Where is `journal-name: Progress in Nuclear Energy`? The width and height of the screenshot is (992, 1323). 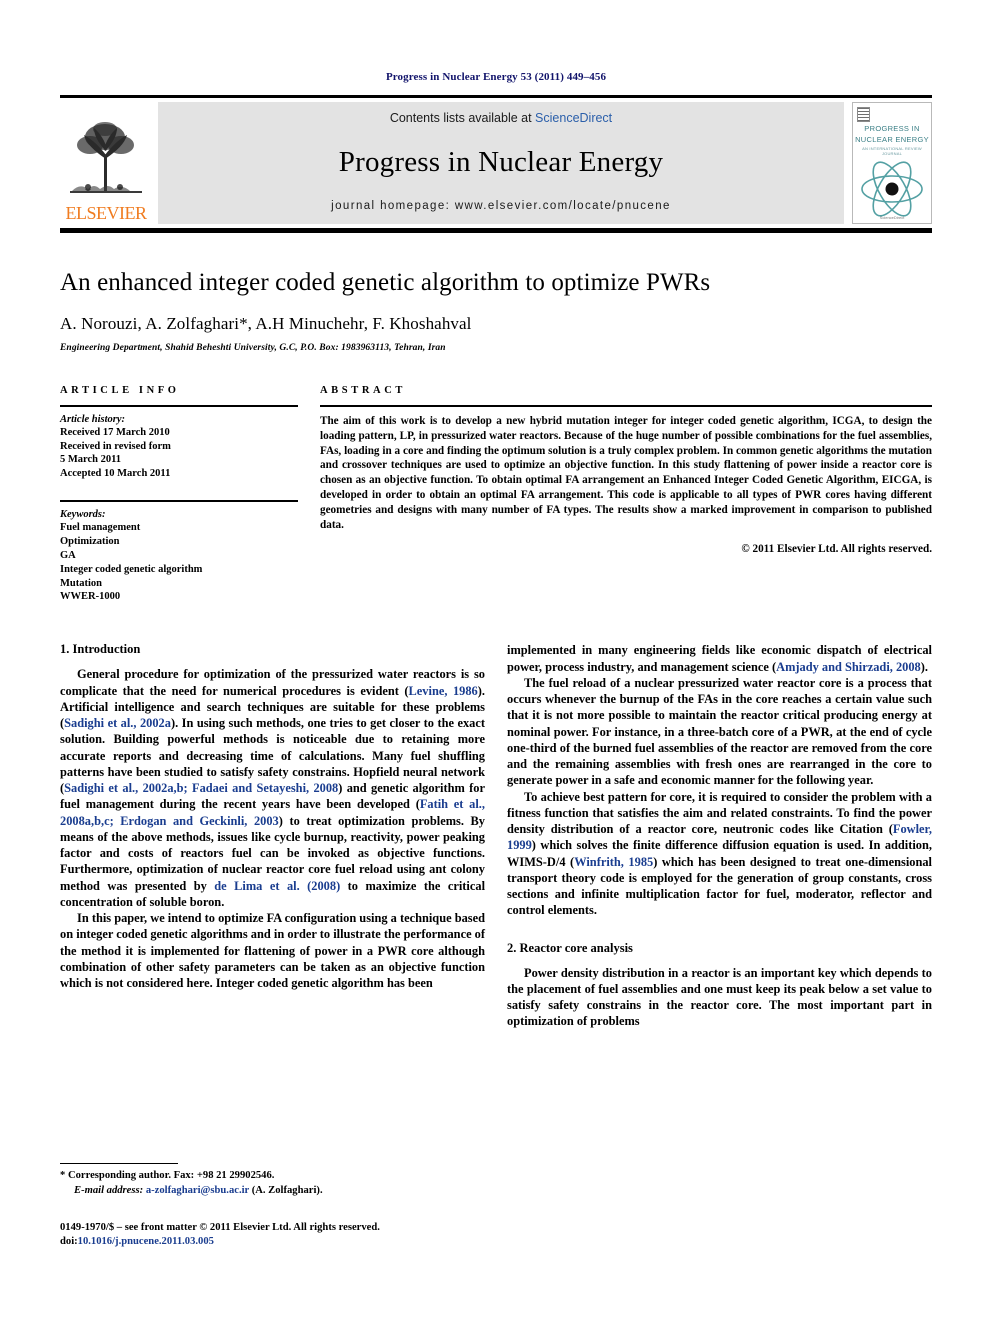
journal-name: Progress in Nuclear Energy is located at coordinates (501, 162).